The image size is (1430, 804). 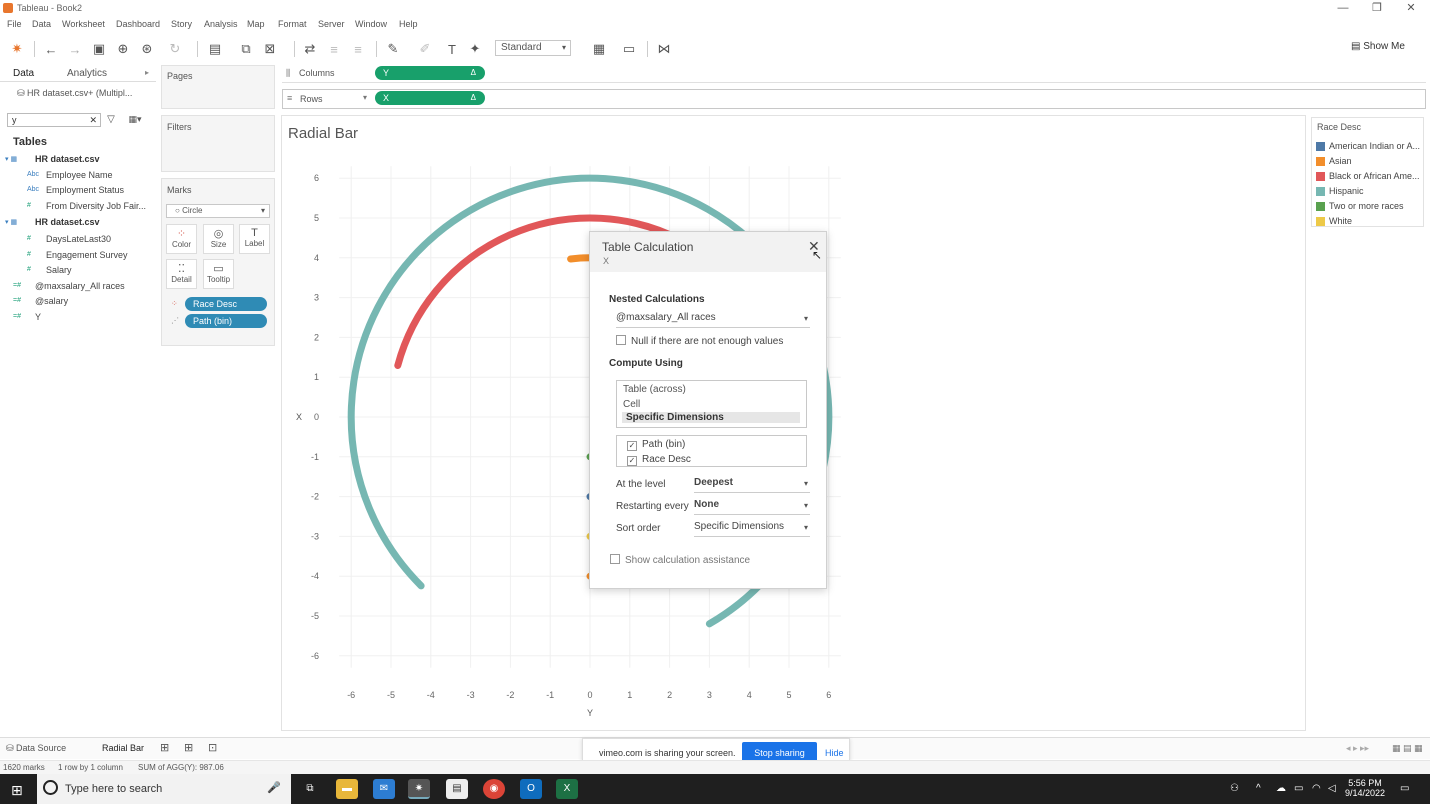 What do you see at coordinates (147, 72) in the screenshot?
I see `pane-menu-icon: ▸` at bounding box center [147, 72].